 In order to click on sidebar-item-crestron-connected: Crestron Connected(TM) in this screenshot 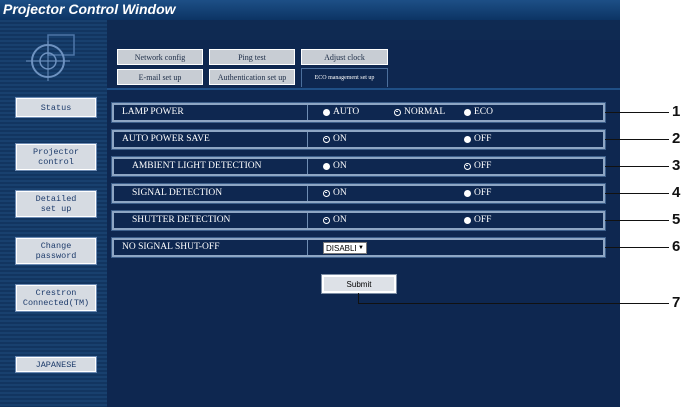, I will do `click(56, 298)`.